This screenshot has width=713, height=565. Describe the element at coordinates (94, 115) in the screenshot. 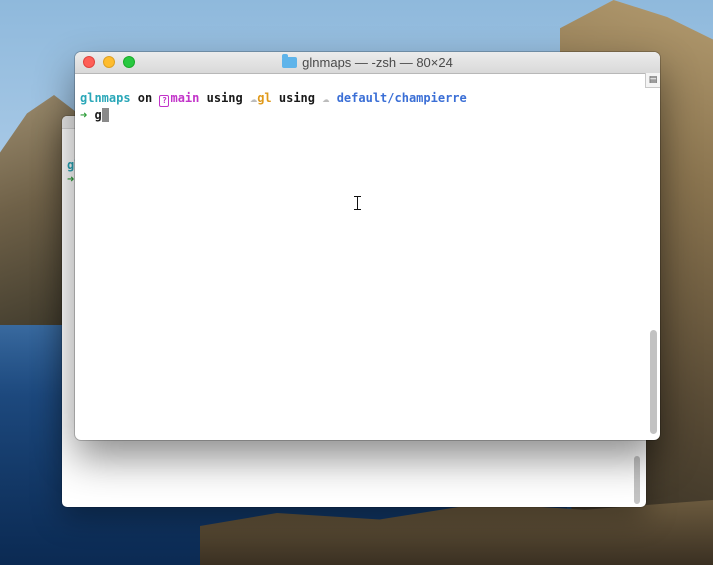

I see `command-input: g` at that location.